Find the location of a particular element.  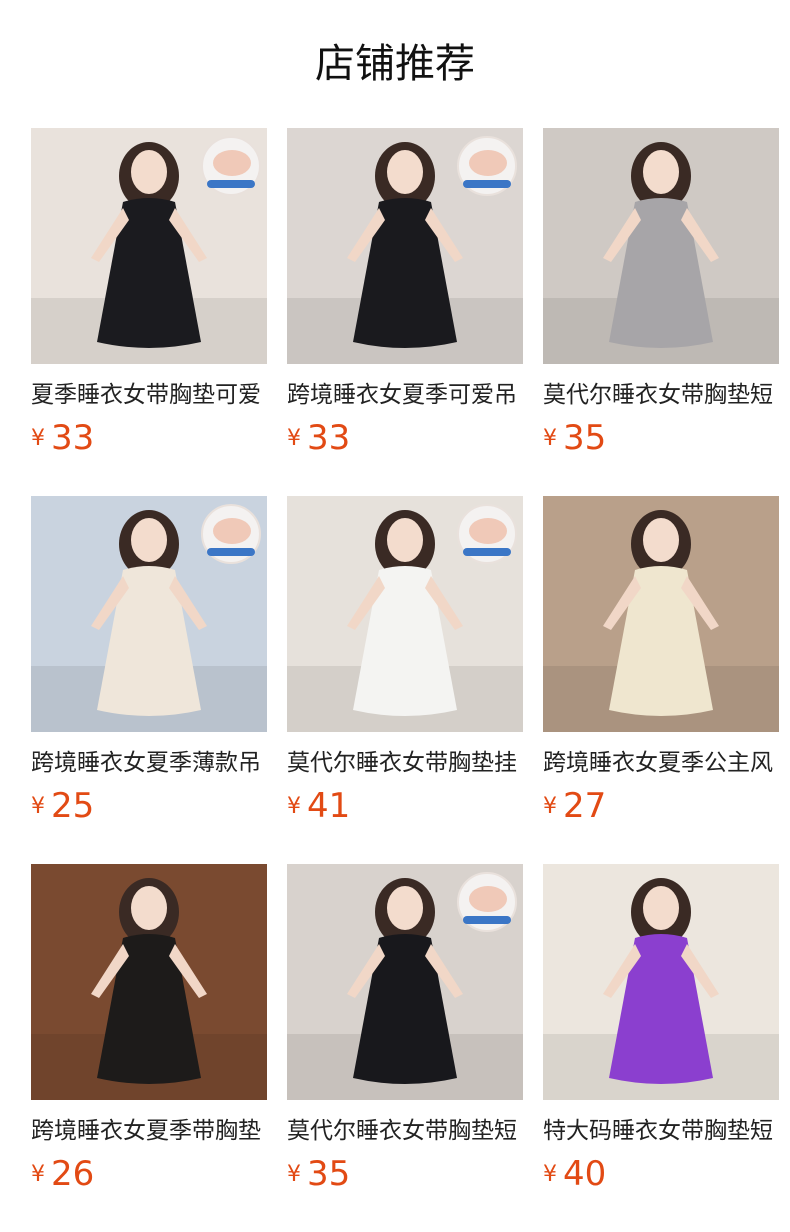

product-title: 特大码睡衣女带胸垫短 is located at coordinates (661, 1131).